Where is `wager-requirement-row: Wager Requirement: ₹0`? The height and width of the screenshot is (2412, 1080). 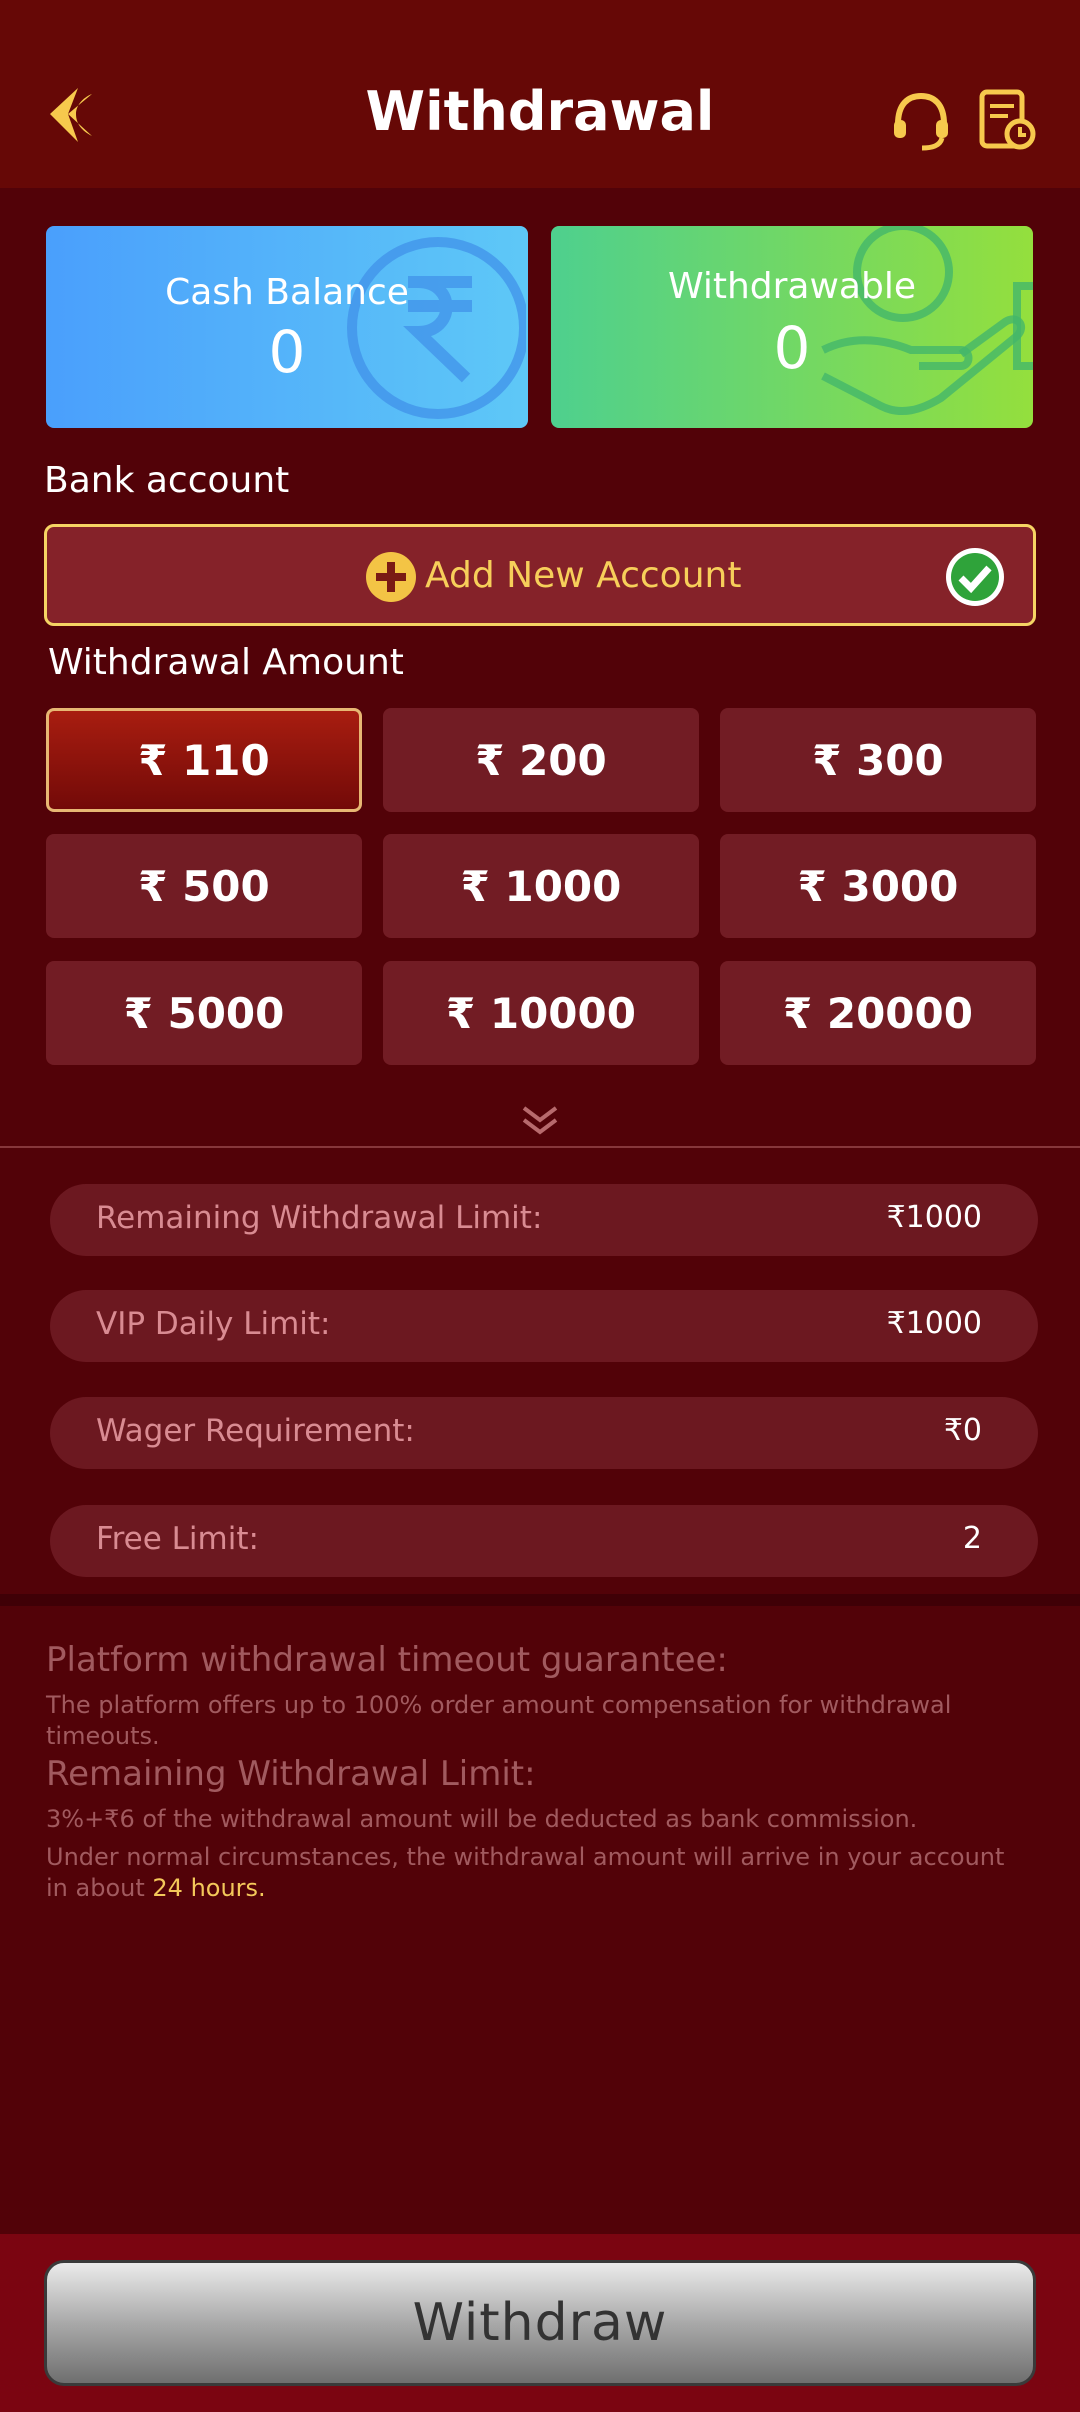
wager-requirement-row: Wager Requirement: ₹0 is located at coordinates (544, 1433).